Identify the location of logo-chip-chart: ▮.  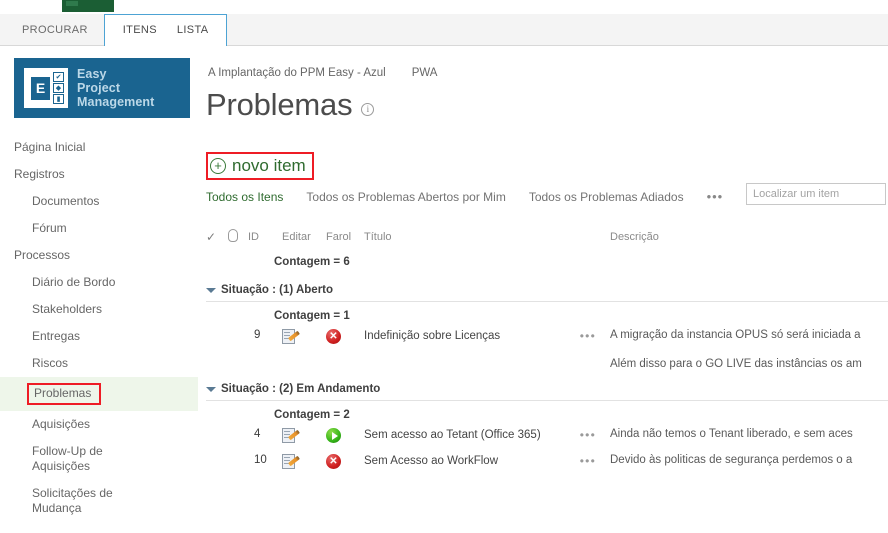
(58, 99).